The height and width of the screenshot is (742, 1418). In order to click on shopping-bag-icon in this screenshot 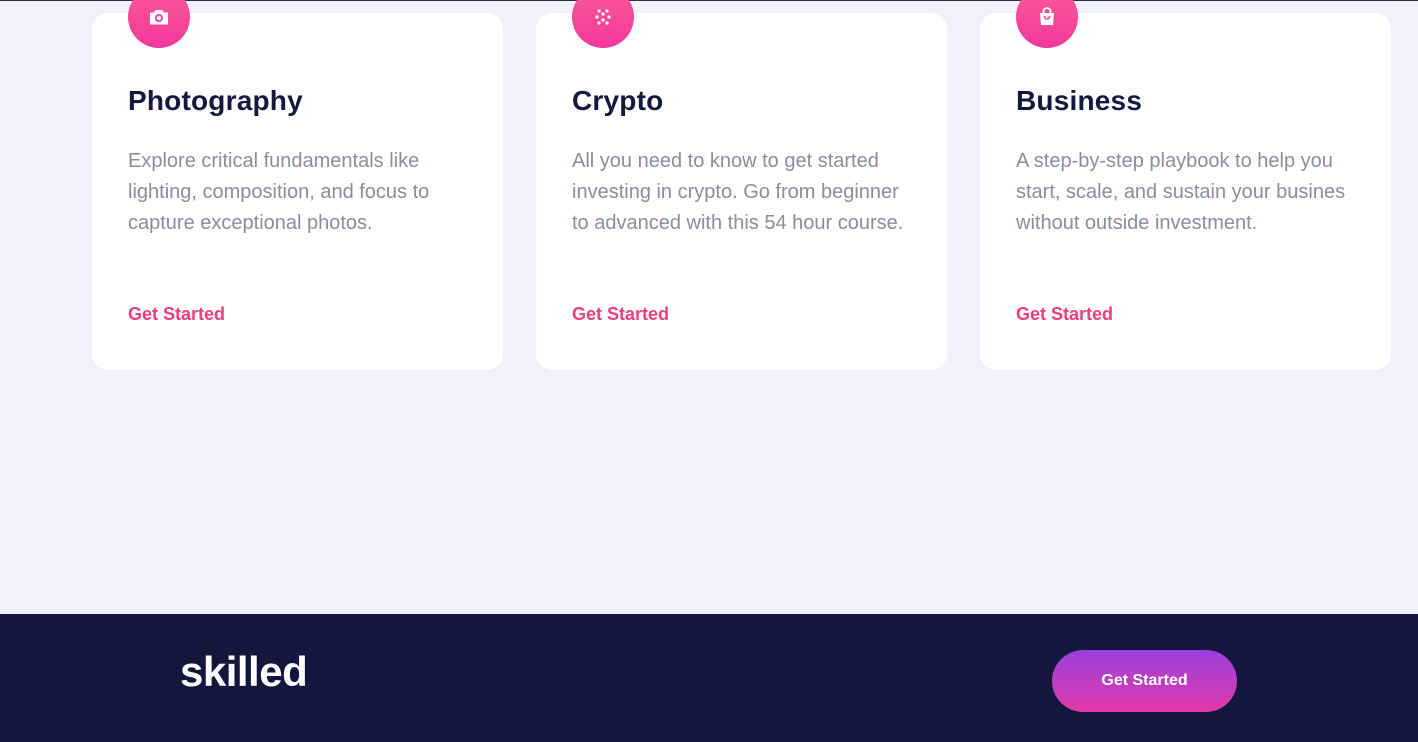, I will do `click(1047, 24)`.